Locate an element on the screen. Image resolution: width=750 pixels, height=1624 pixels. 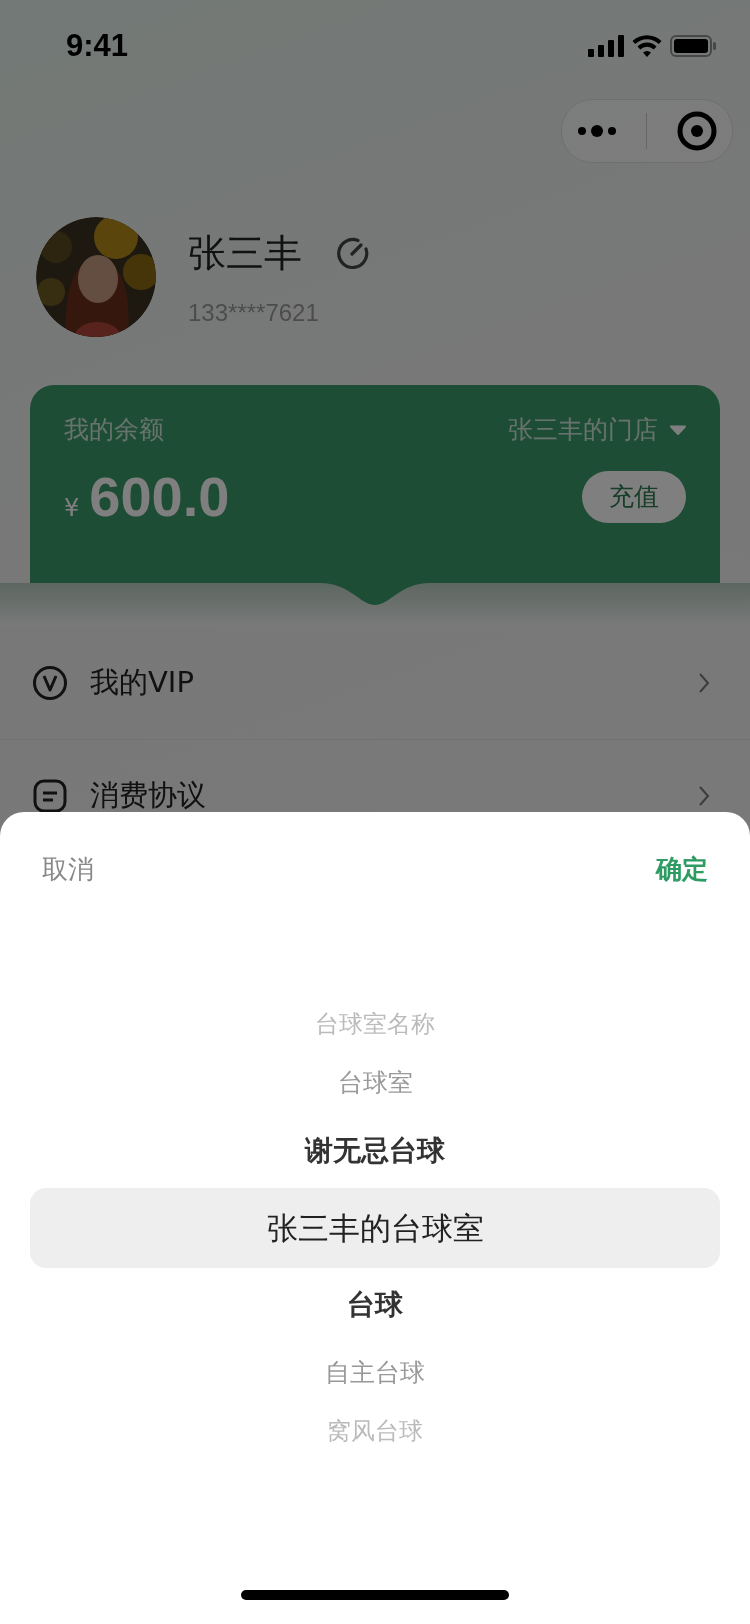
more-icon is located at coordinates (596, 131).